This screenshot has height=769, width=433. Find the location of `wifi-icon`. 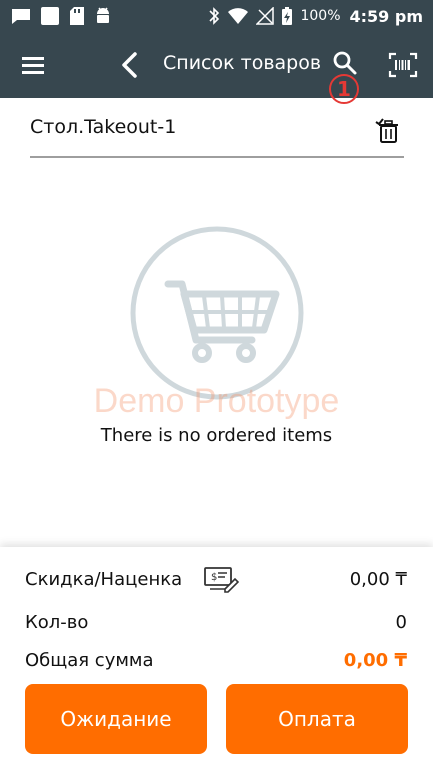

wifi-icon is located at coordinates (238, 16).